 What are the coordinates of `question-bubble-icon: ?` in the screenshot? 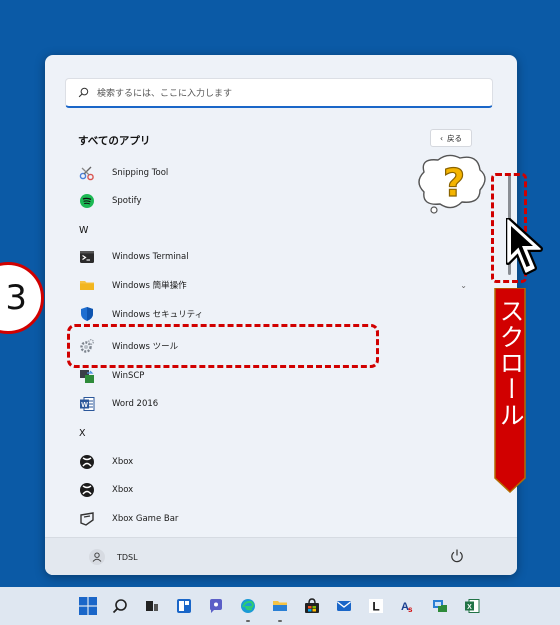 It's located at (452, 184).